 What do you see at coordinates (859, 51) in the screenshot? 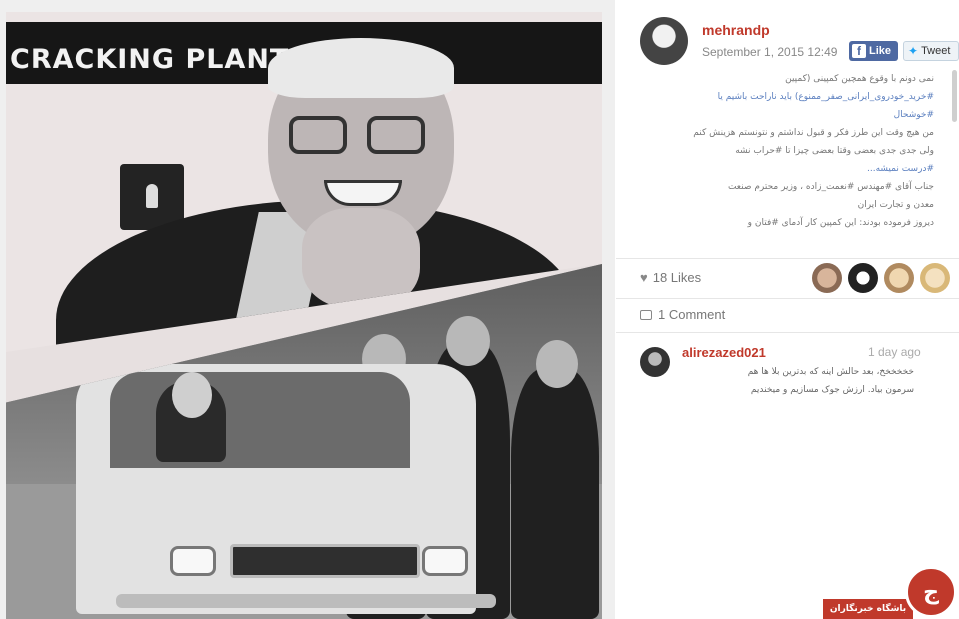
I see `facebook-icon: f` at bounding box center [859, 51].